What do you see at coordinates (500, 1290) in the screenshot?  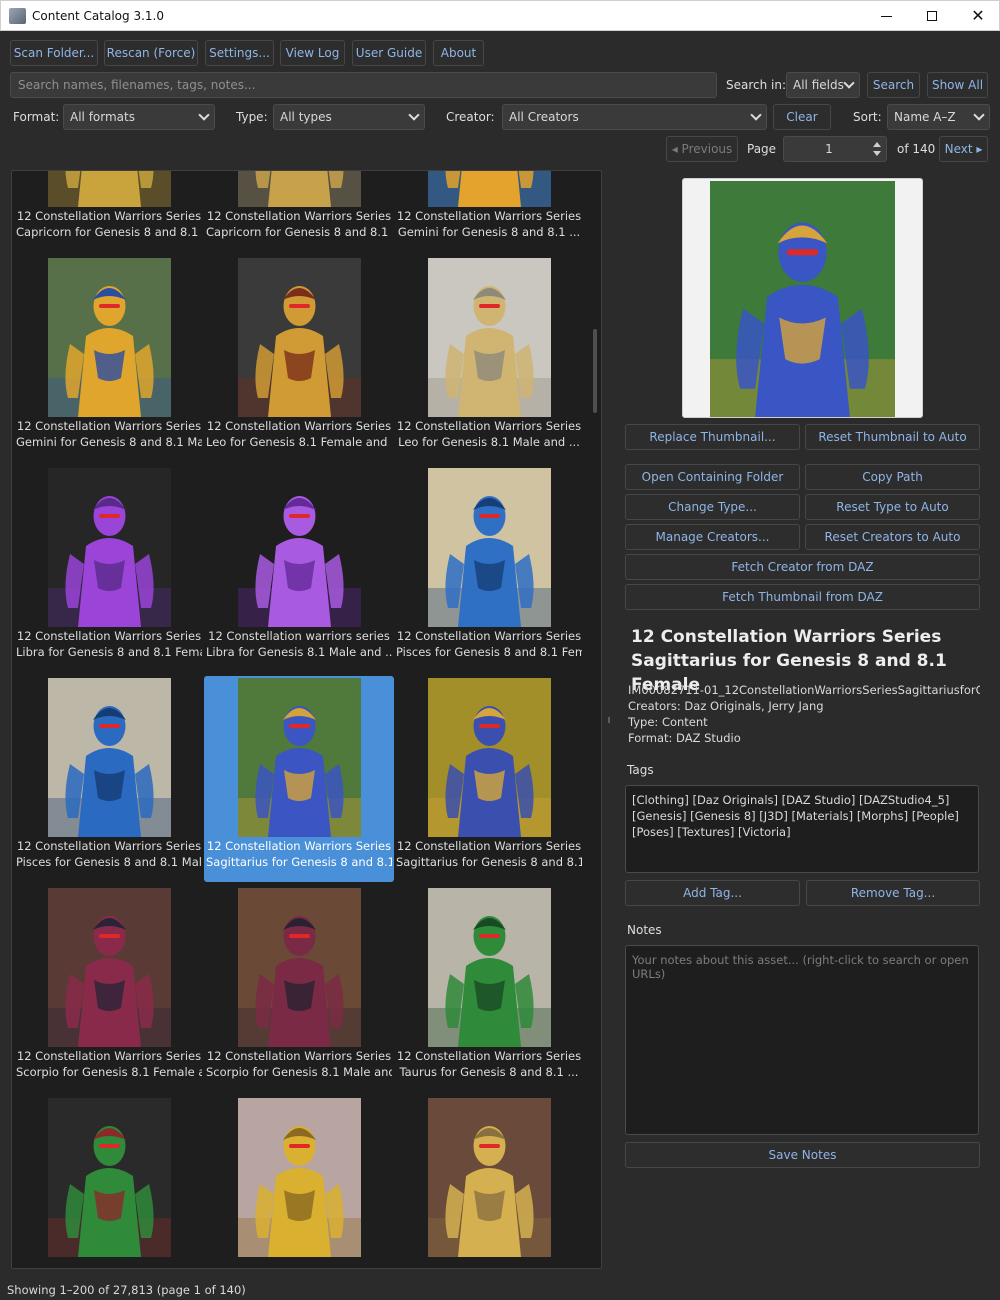 I see `status-bar: Showing 1–200 of 27,813 (page 1 of 140)` at bounding box center [500, 1290].